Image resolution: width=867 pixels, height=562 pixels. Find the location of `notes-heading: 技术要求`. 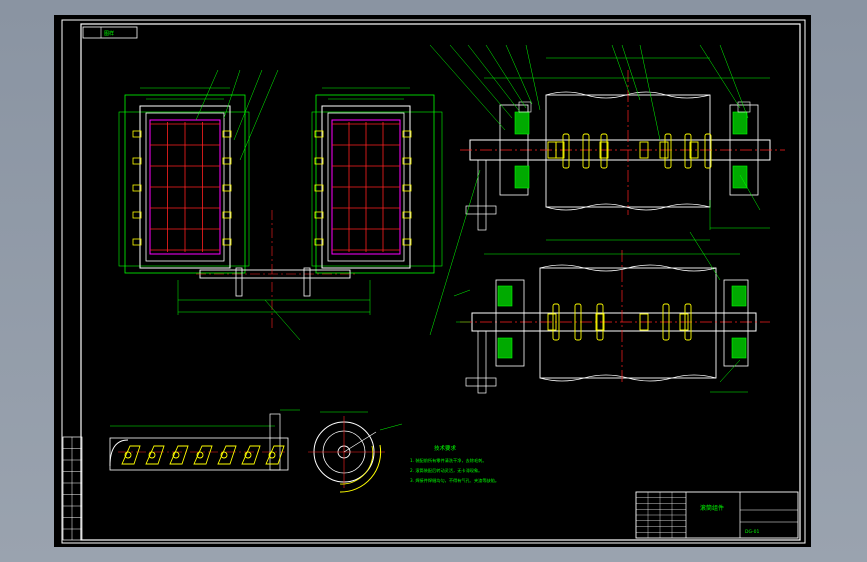

notes-heading: 技术要求 is located at coordinates (445, 448).